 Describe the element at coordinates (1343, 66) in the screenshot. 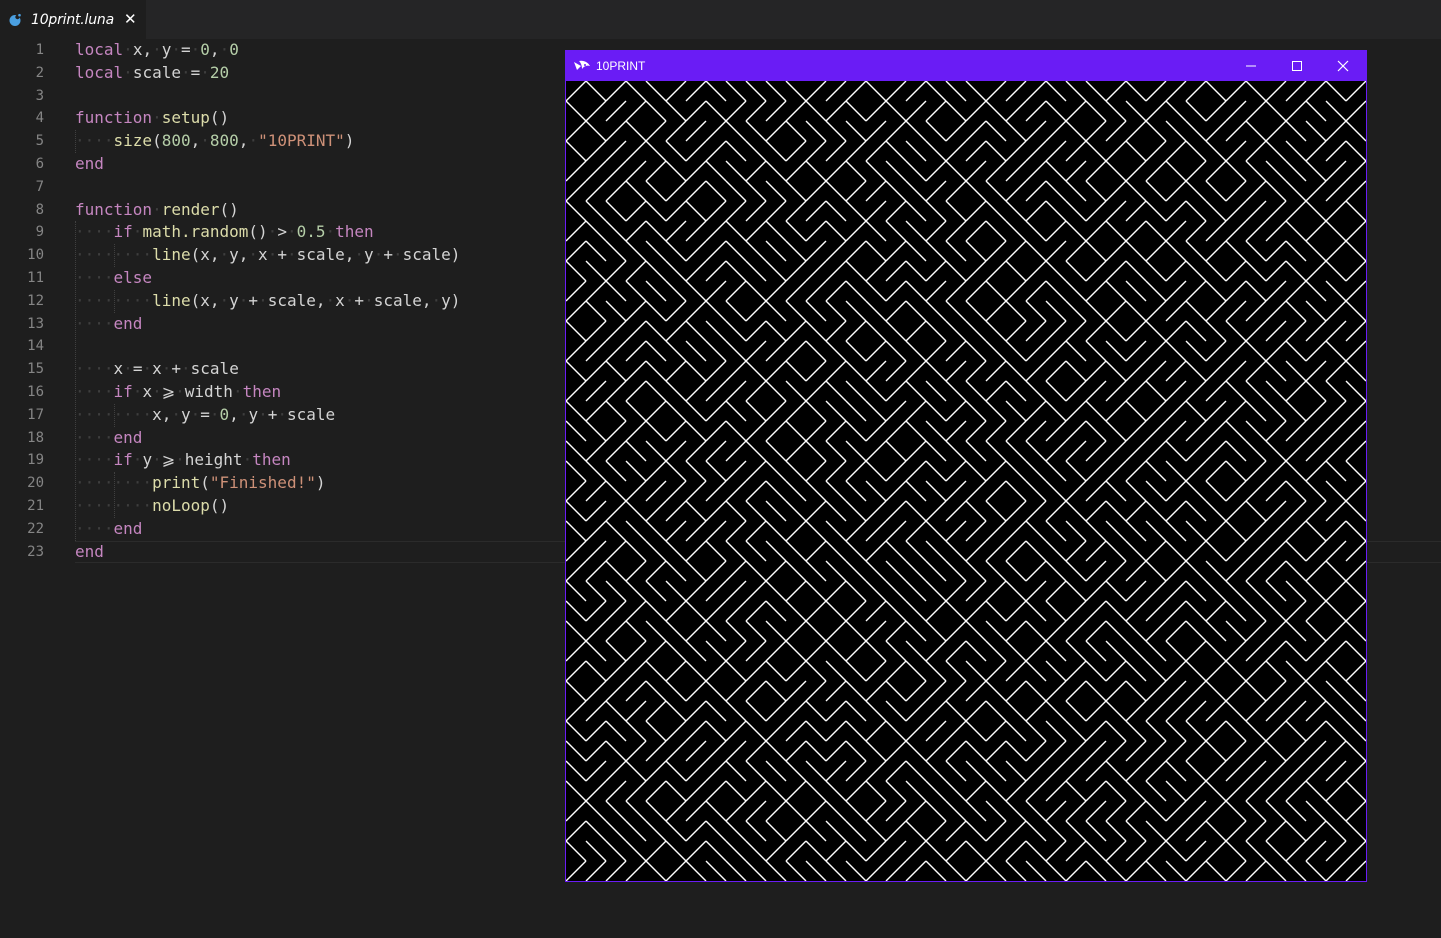

I see `close-button` at that location.